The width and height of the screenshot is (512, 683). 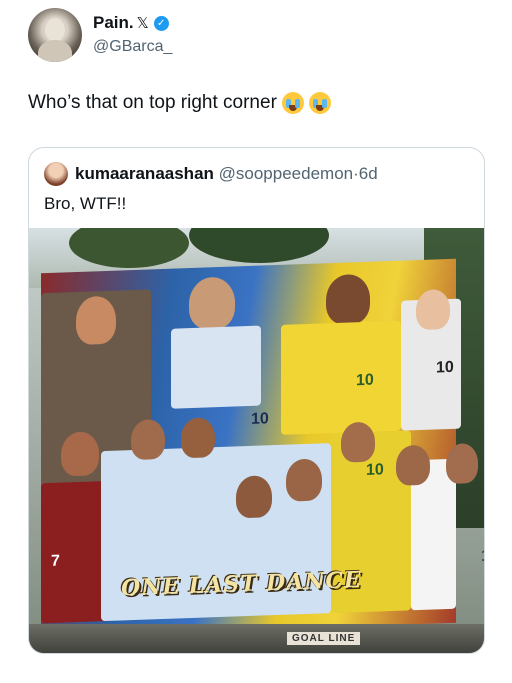 What do you see at coordinates (256, 638) in the screenshot?
I see `street-railing` at bounding box center [256, 638].